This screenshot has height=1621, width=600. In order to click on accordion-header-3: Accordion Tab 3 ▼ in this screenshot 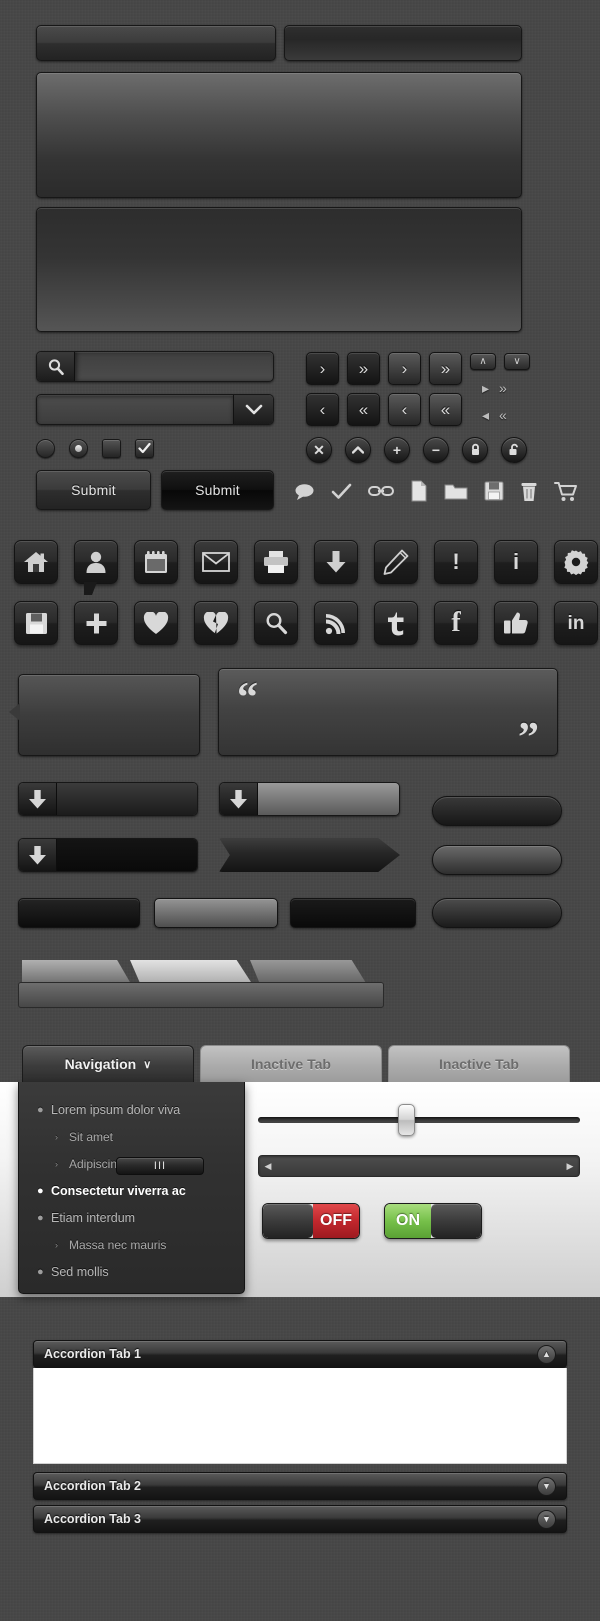, I will do `click(300, 1519)`.